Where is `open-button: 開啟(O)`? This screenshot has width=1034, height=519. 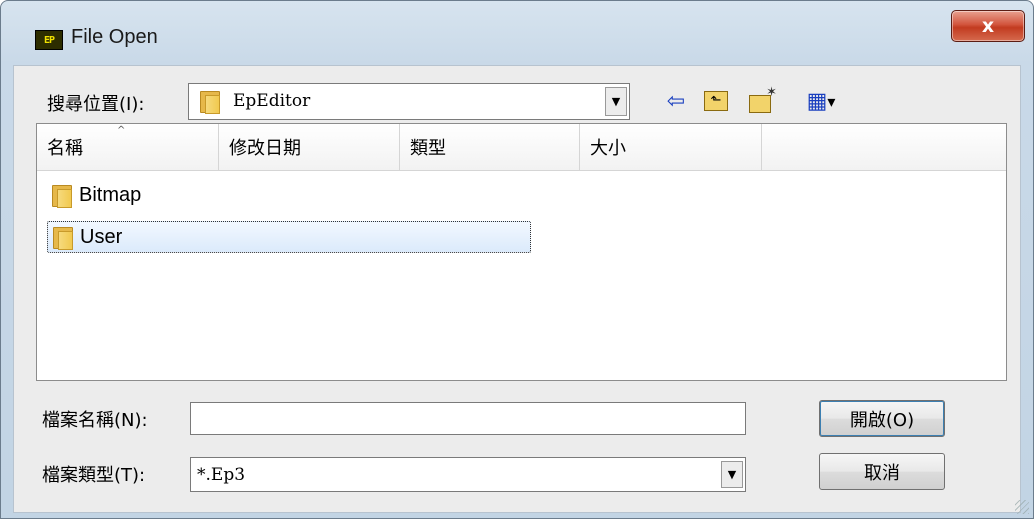
open-button: 開啟(O) is located at coordinates (882, 418).